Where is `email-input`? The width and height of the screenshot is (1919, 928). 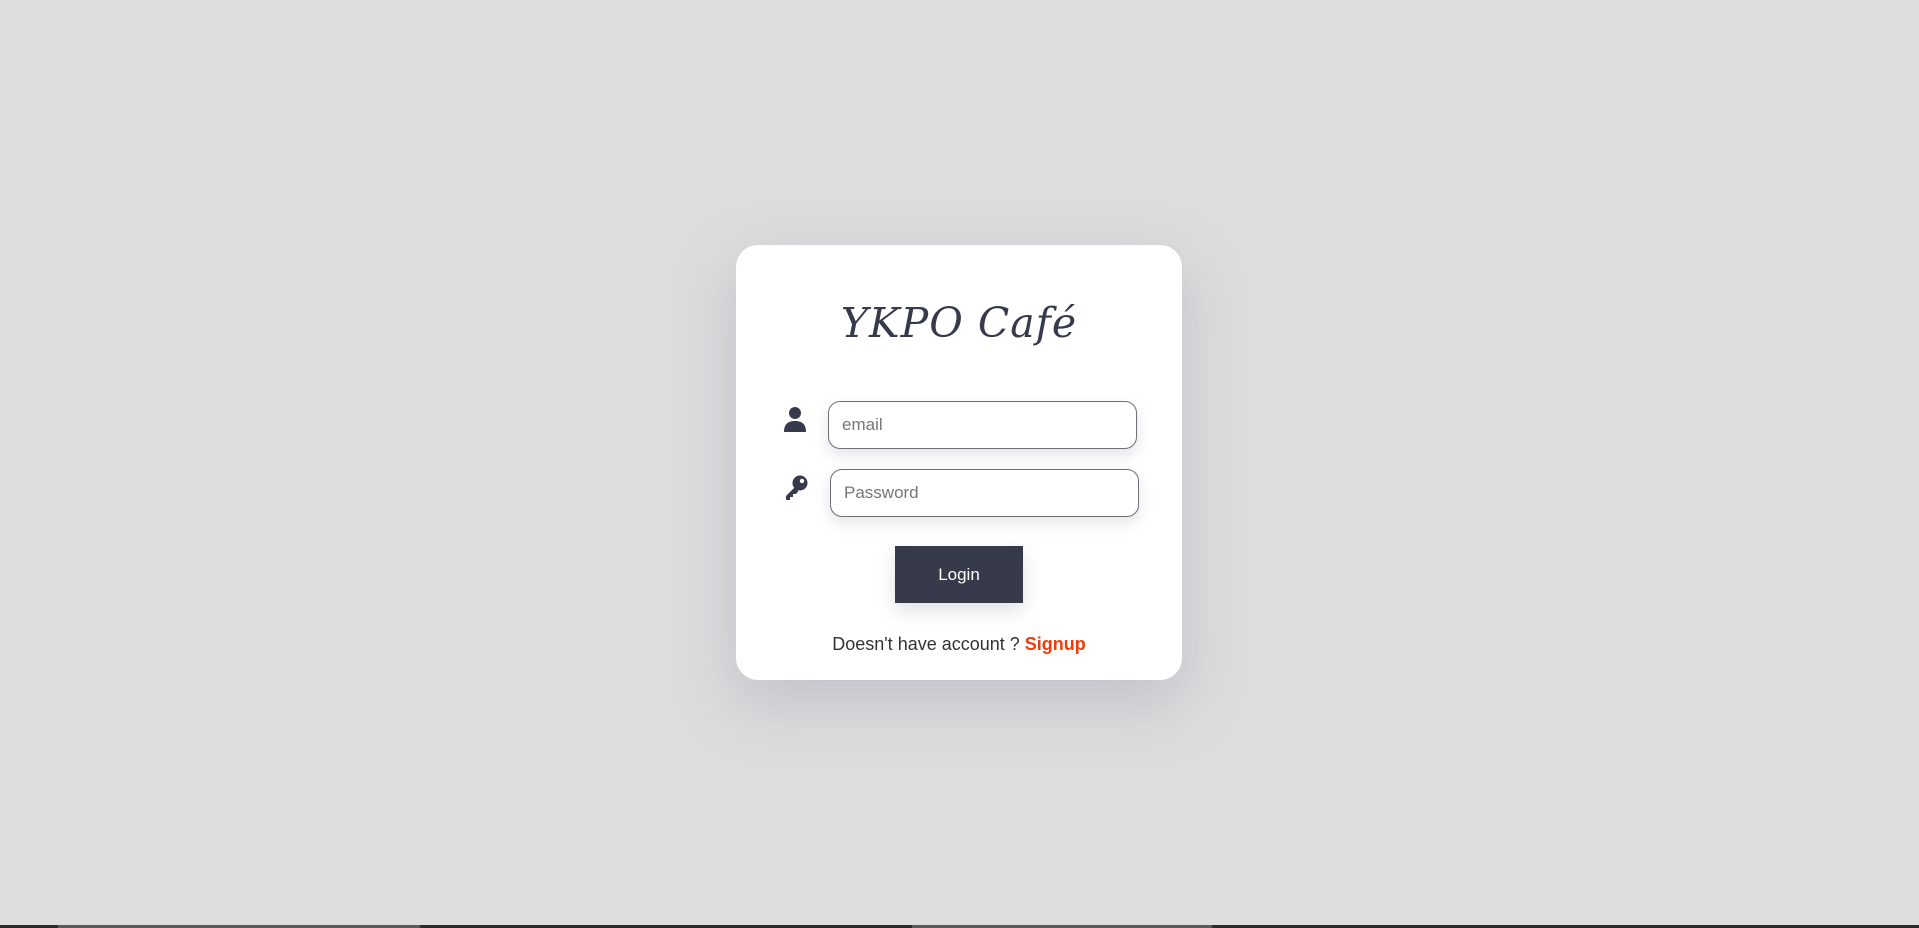 email-input is located at coordinates (982, 425).